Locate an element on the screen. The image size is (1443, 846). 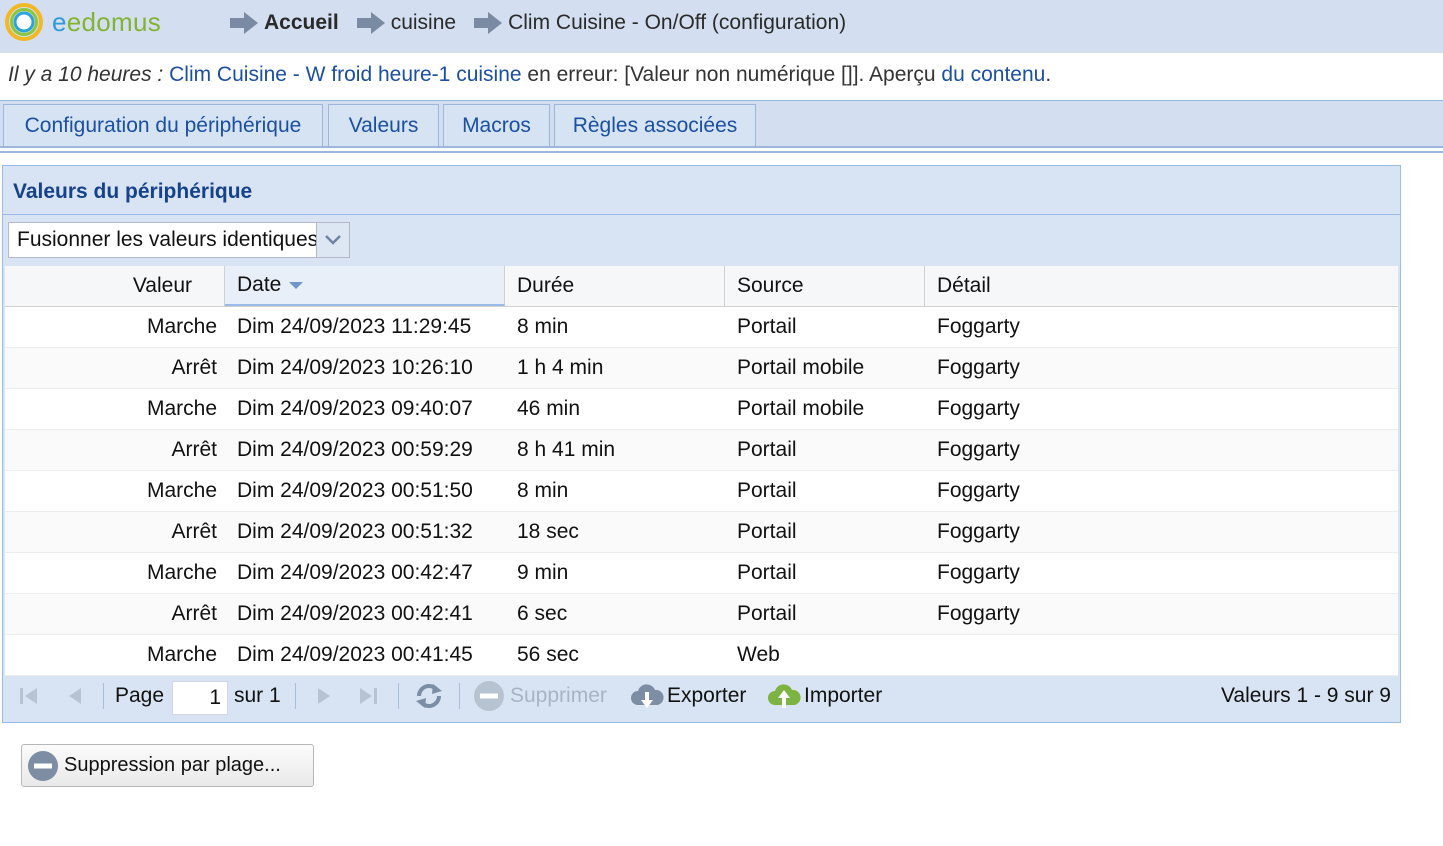
cell-date: Dim 24/09/2023 00:59:29 is located at coordinates (355, 449).